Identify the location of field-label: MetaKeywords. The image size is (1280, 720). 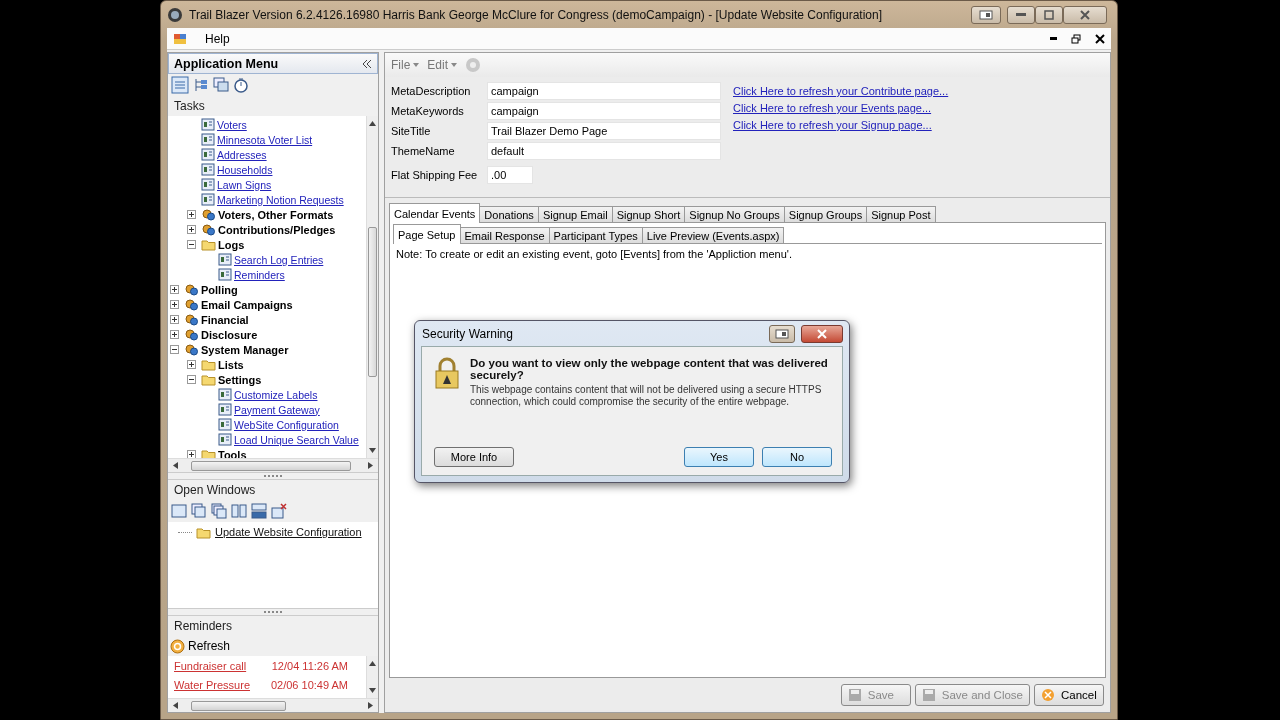
(428, 111).